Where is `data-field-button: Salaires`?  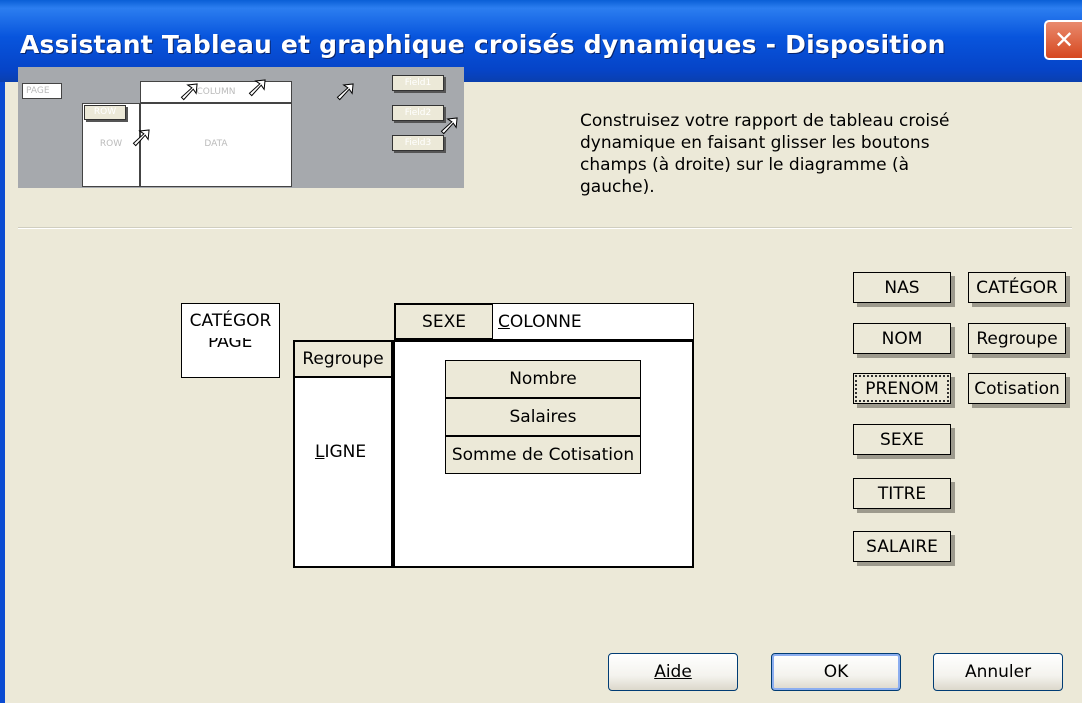
data-field-button: Salaires is located at coordinates (543, 417).